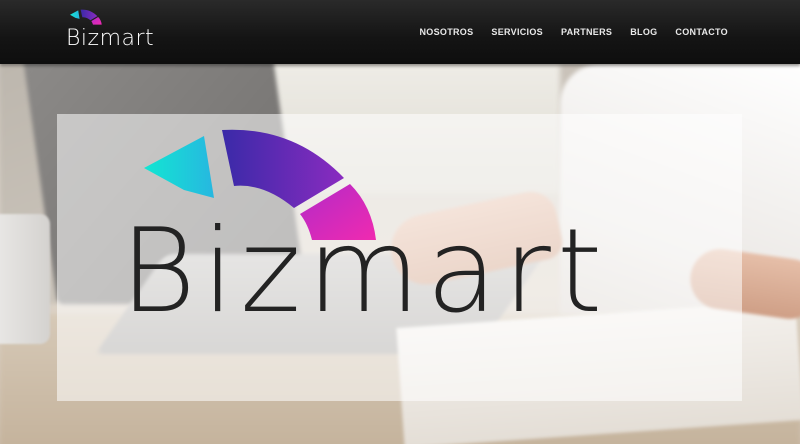 The image size is (800, 444). I want to click on logo-mark-icon, so click(86, 17).